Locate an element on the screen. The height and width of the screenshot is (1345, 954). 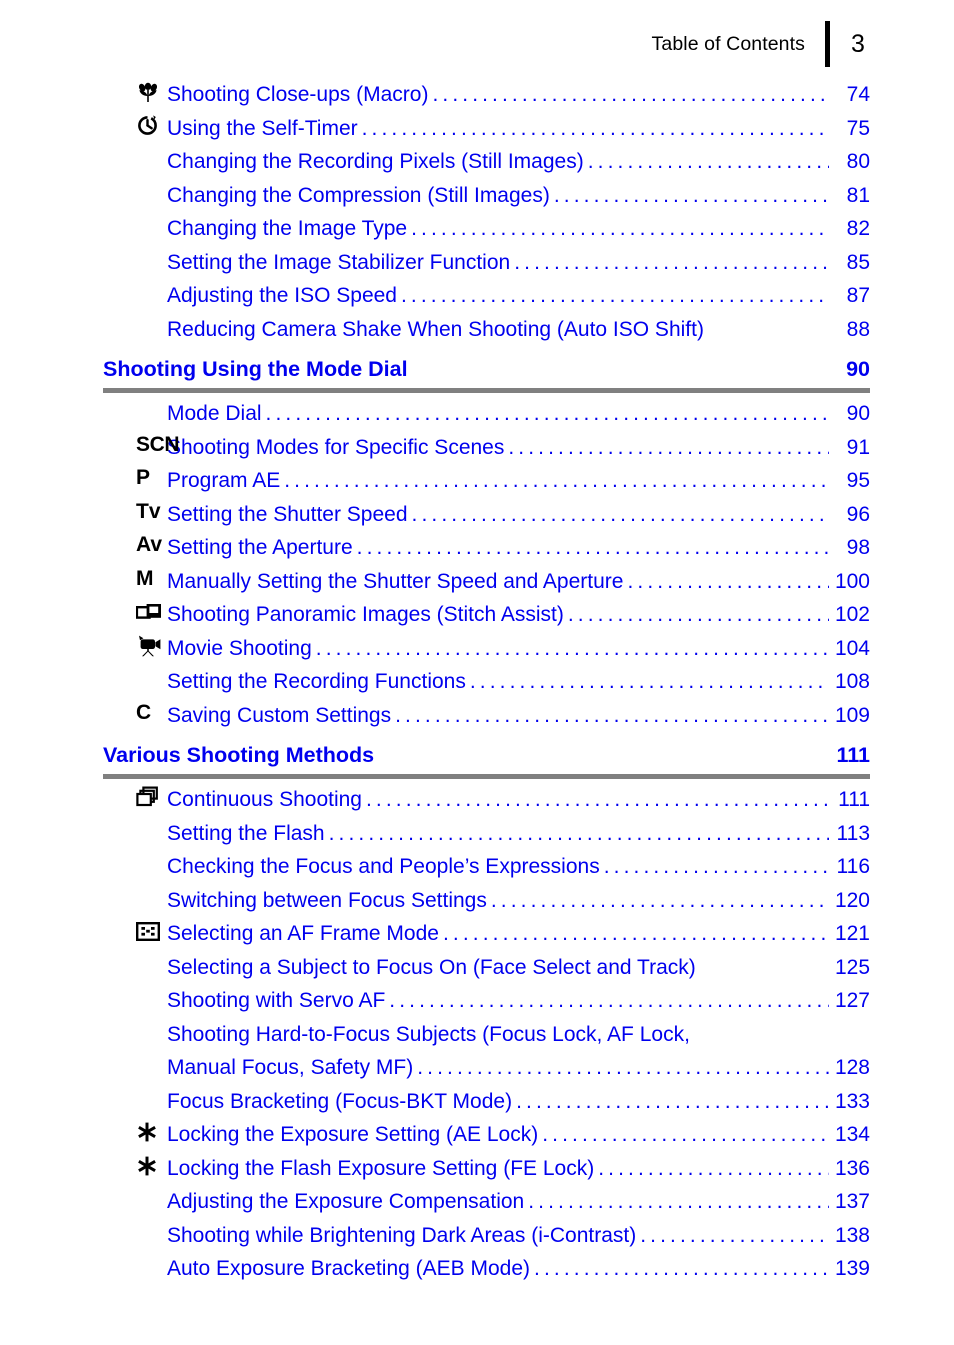
toc-entry: Using the Self-Timer 75 is located at coordinates (477, 129).